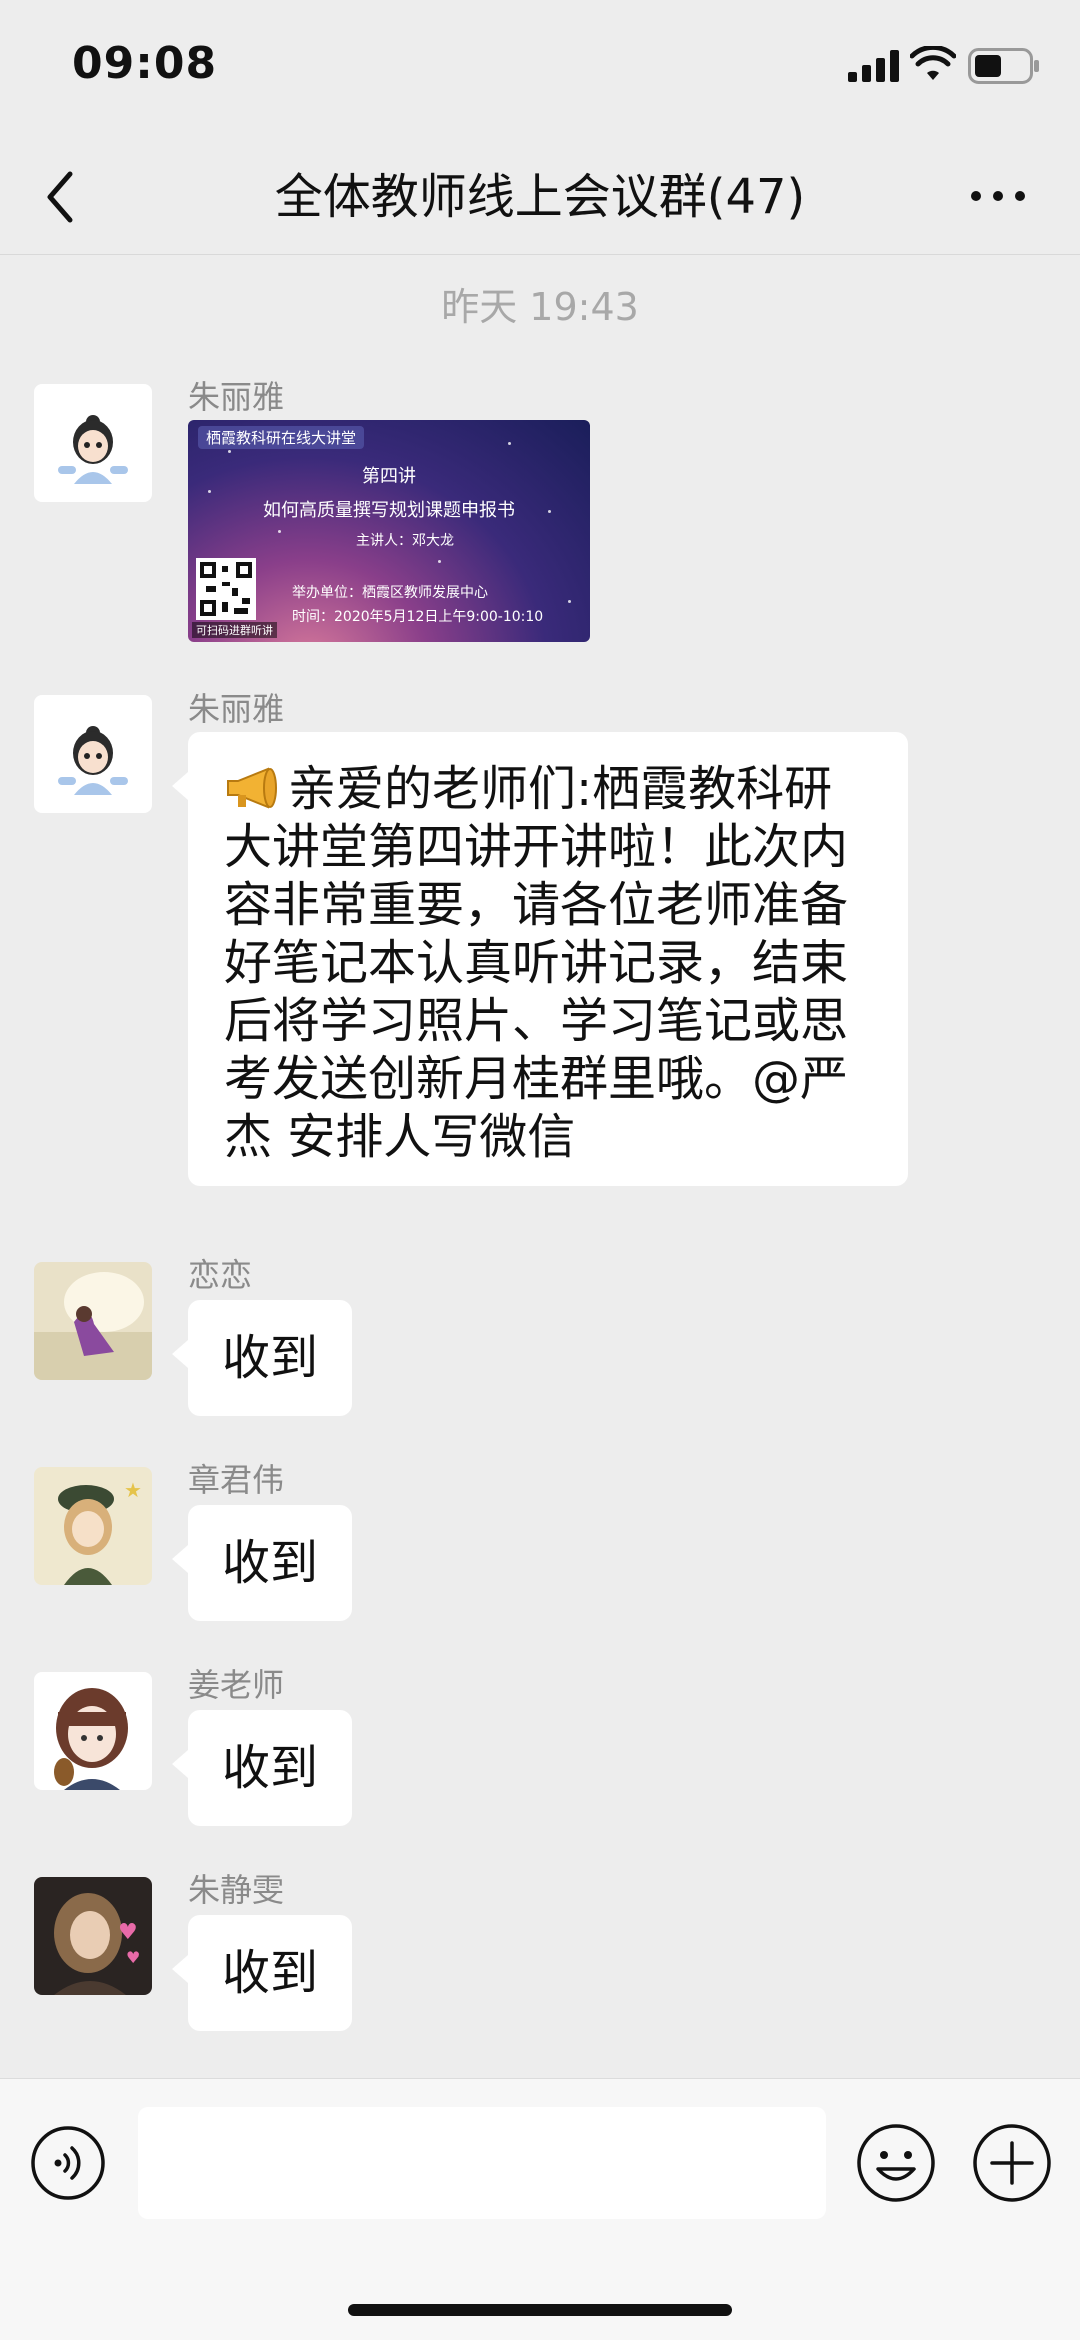 This screenshot has width=1080, height=2340. Describe the element at coordinates (226, 589) in the screenshot. I see `qr-code-icon` at that location.